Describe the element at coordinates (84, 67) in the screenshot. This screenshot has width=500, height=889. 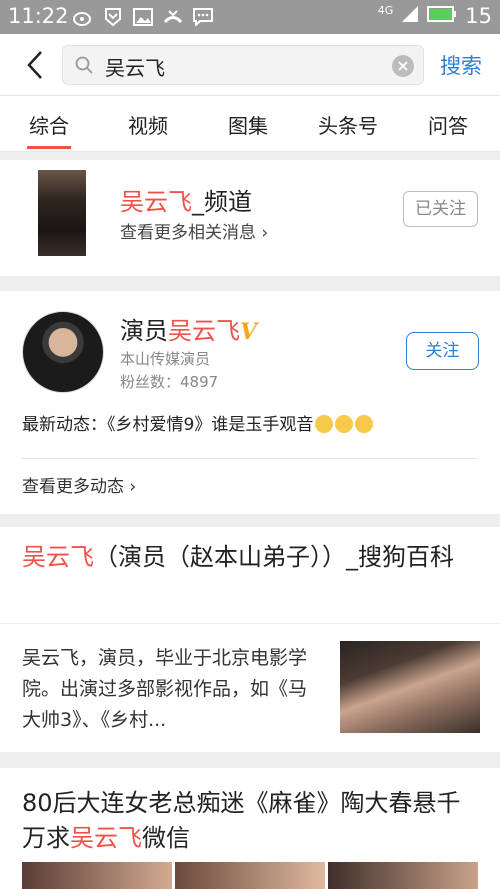
I see `search-icon` at that location.